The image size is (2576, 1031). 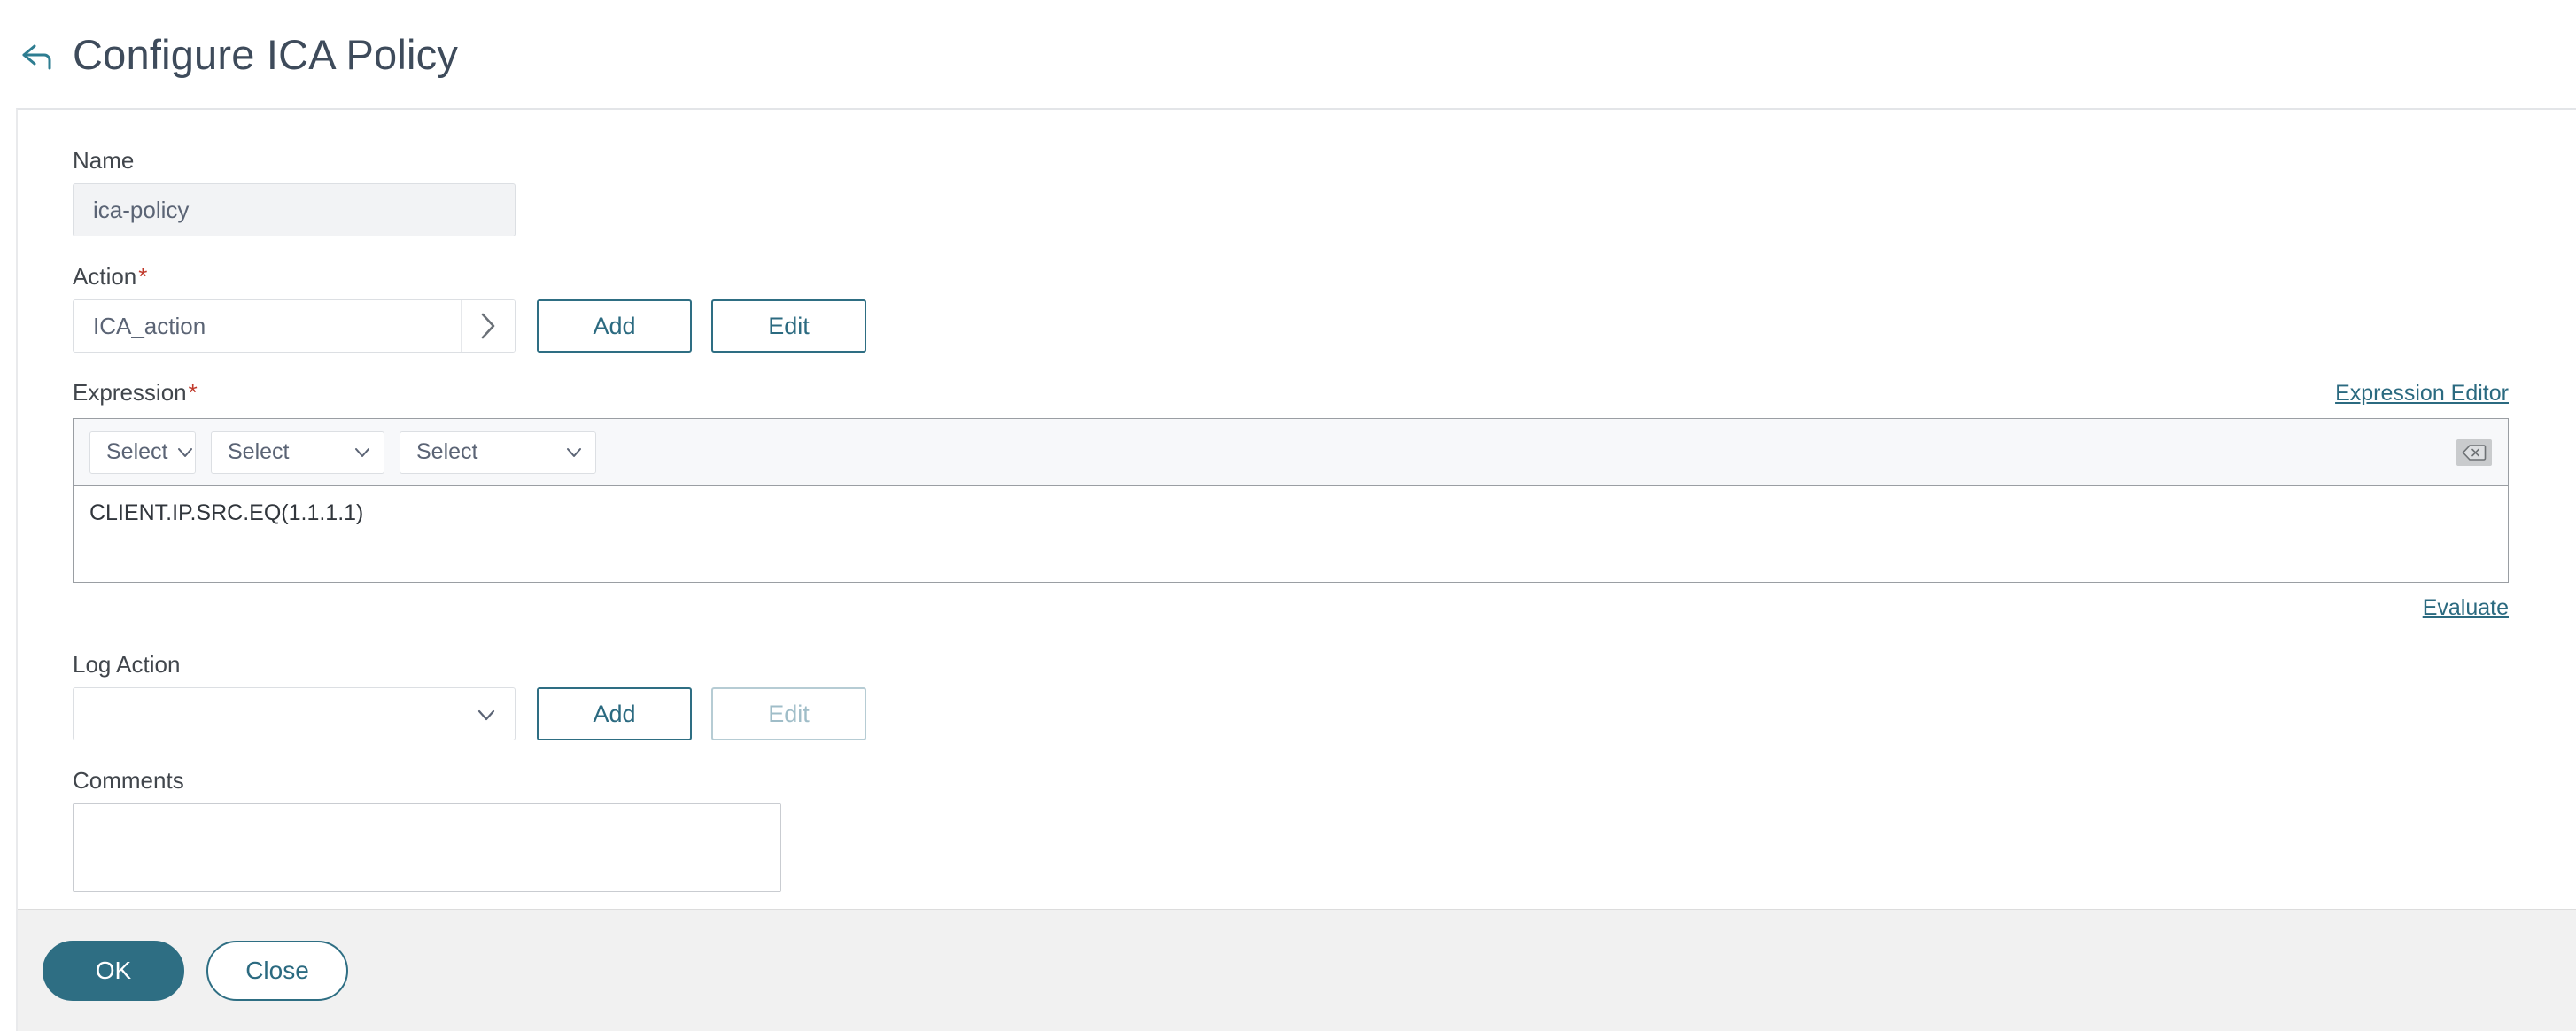 I want to click on page-title: Configure ICA Policy, so click(x=266, y=54).